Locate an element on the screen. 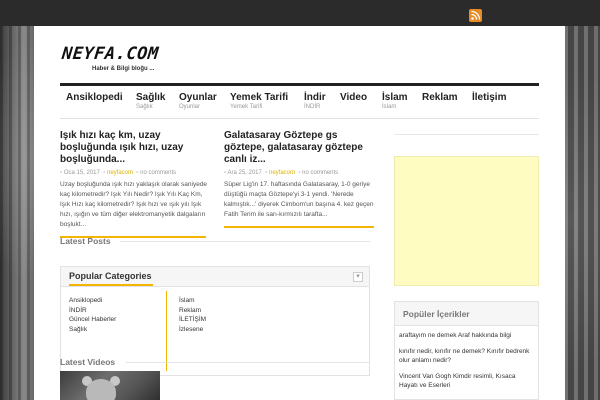 This screenshot has height=400, width=600. category-link: İNDİR is located at coordinates (92, 312).